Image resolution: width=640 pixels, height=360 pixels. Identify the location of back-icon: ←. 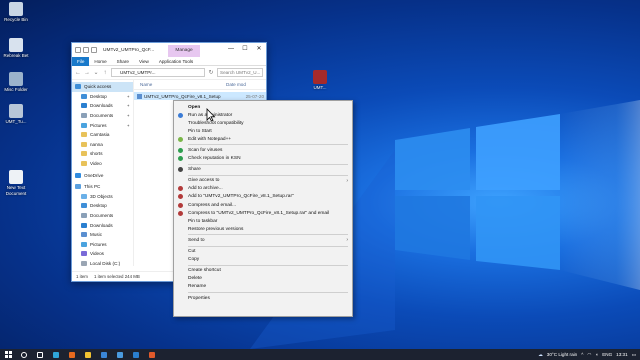
(78, 73).